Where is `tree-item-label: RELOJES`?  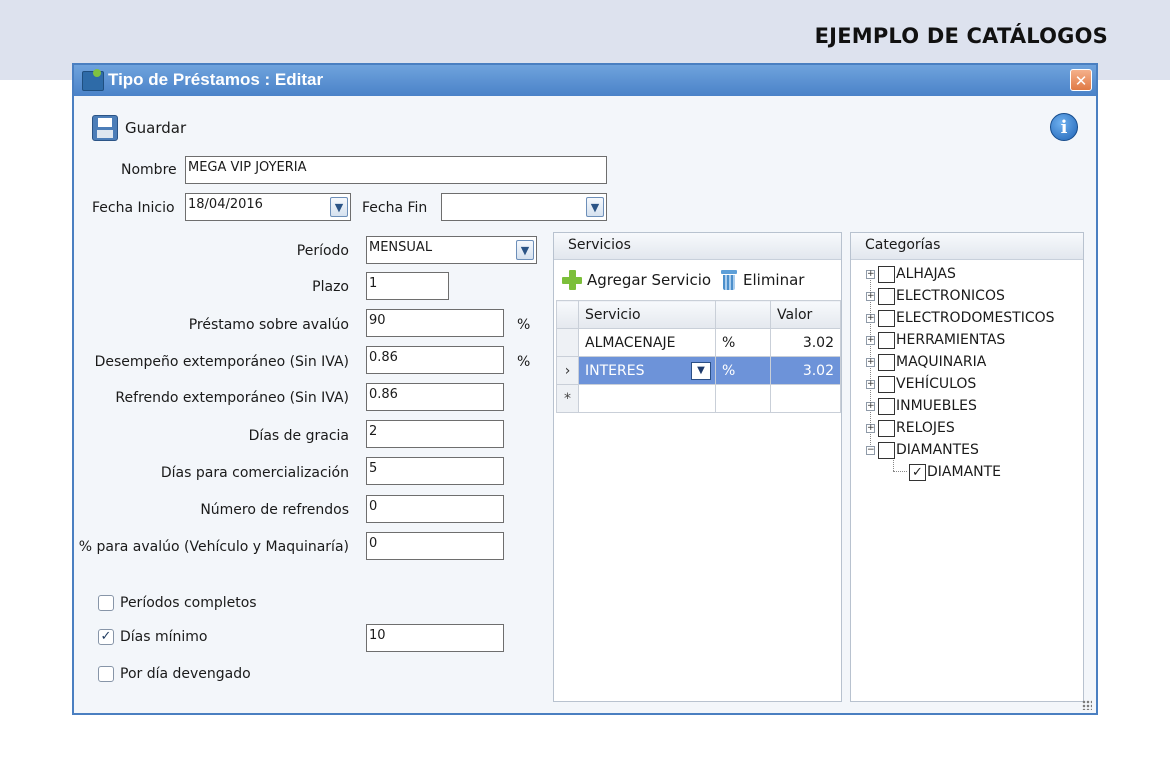 tree-item-label: RELOJES is located at coordinates (925, 428).